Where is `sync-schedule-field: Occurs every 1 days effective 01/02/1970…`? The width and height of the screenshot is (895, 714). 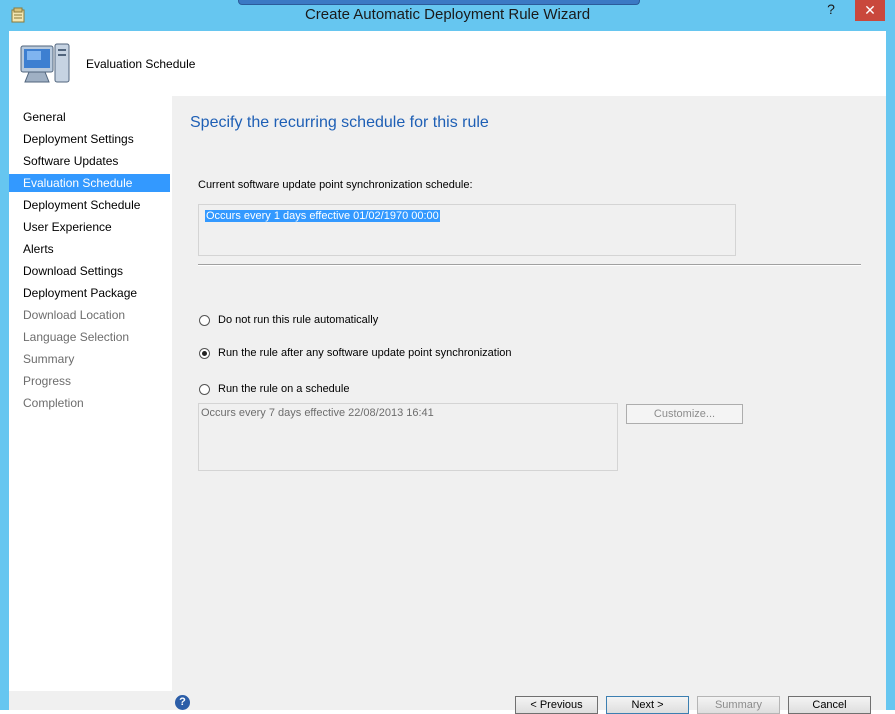
sync-schedule-field: Occurs every 1 days effective 01/02/1970… is located at coordinates (467, 230).